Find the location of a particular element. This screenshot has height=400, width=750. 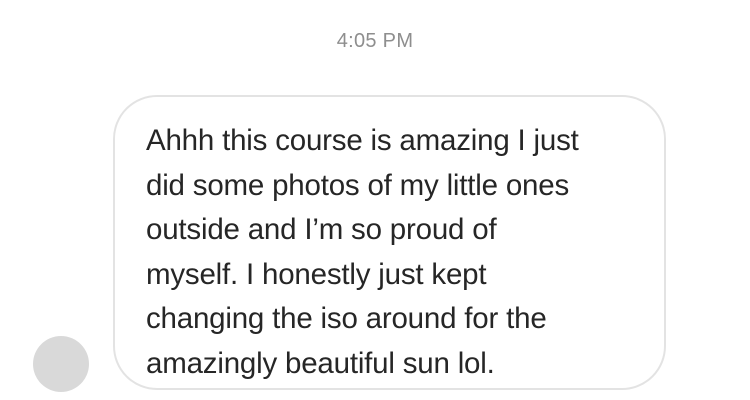

message-text-line: amazingly beautiful sun lol. is located at coordinates (320, 363).